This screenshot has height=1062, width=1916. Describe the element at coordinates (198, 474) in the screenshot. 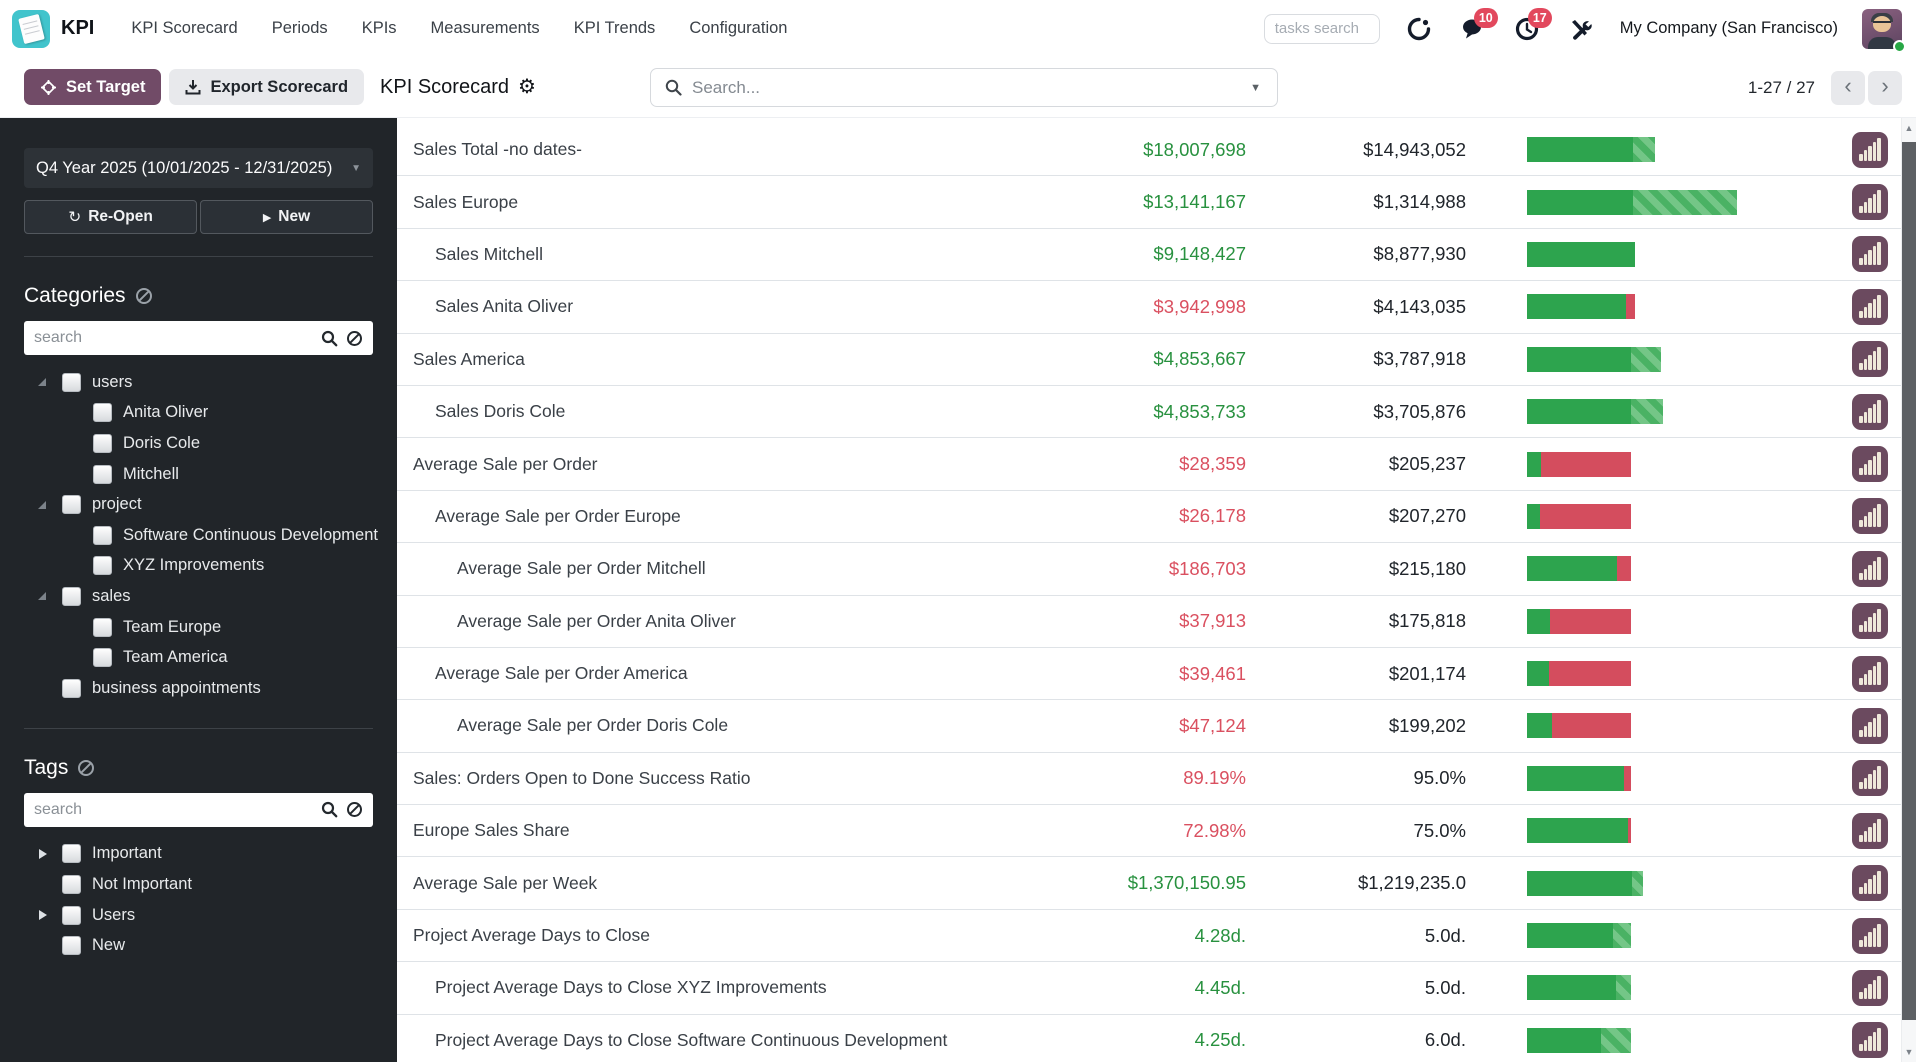

I see `tree-item: Mitchell` at that location.